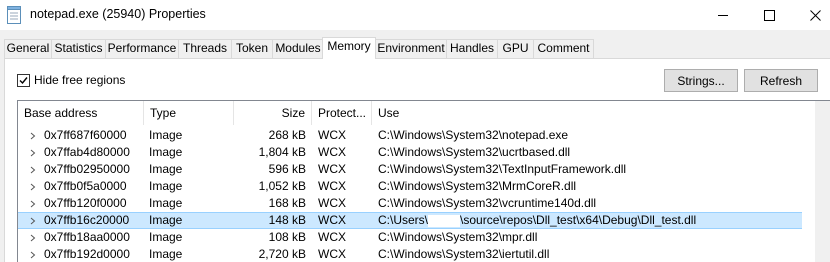 This screenshot has width=830, height=262. Describe the element at coordinates (458, 237) in the screenshot. I see `use: C:\Windows\System32\mpr.dll` at that location.